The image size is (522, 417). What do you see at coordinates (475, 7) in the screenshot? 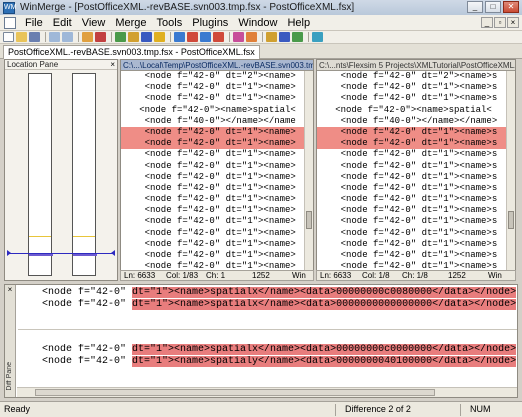
I see `minimize-button: _` at bounding box center [475, 7].